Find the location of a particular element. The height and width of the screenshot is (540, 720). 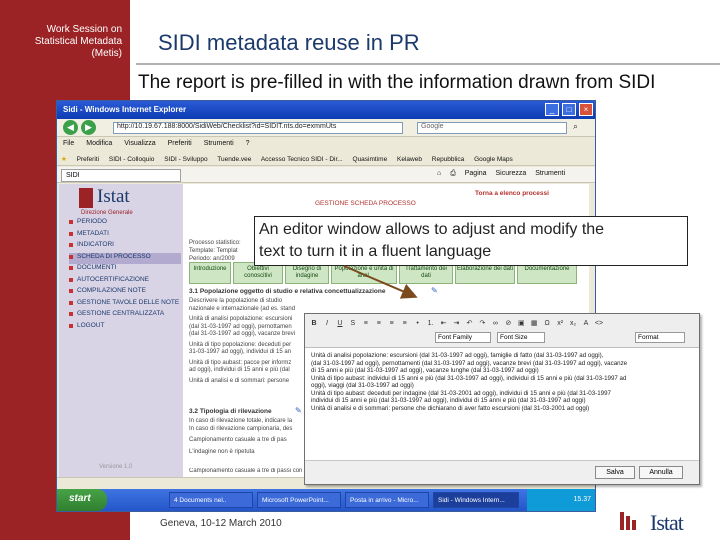

side-item-metadati: METADATI is located at coordinates (125, 236).